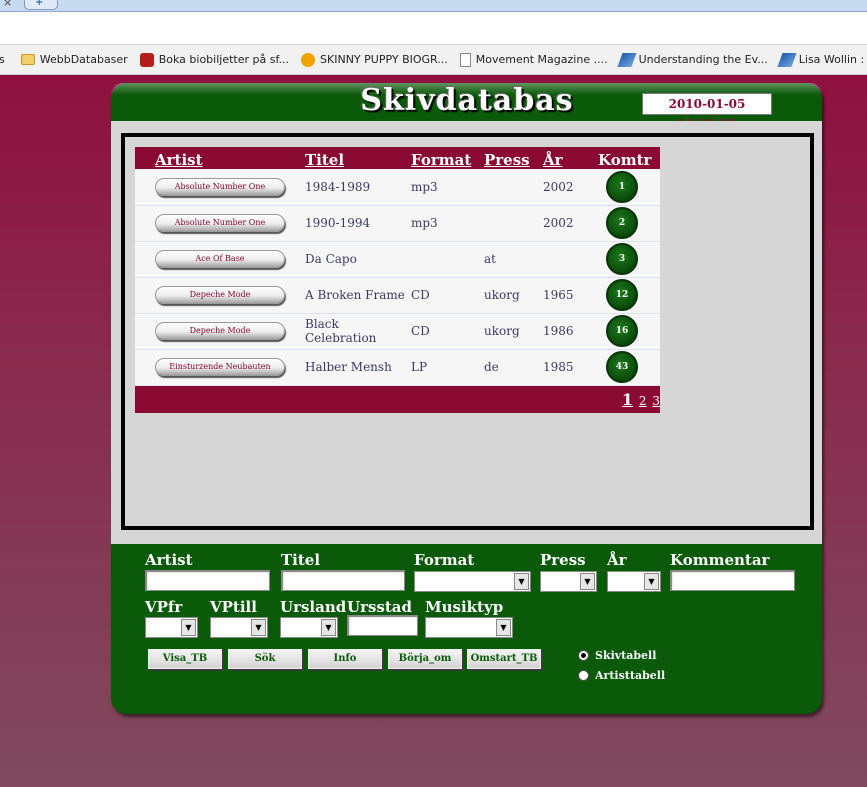  I want to click on radio-unchecked-icon, so click(583, 675).